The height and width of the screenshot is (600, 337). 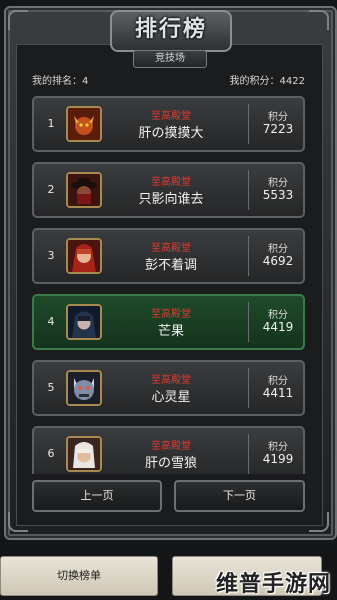 What do you see at coordinates (51, 255) in the screenshot?
I see `rank-number: 3` at bounding box center [51, 255].